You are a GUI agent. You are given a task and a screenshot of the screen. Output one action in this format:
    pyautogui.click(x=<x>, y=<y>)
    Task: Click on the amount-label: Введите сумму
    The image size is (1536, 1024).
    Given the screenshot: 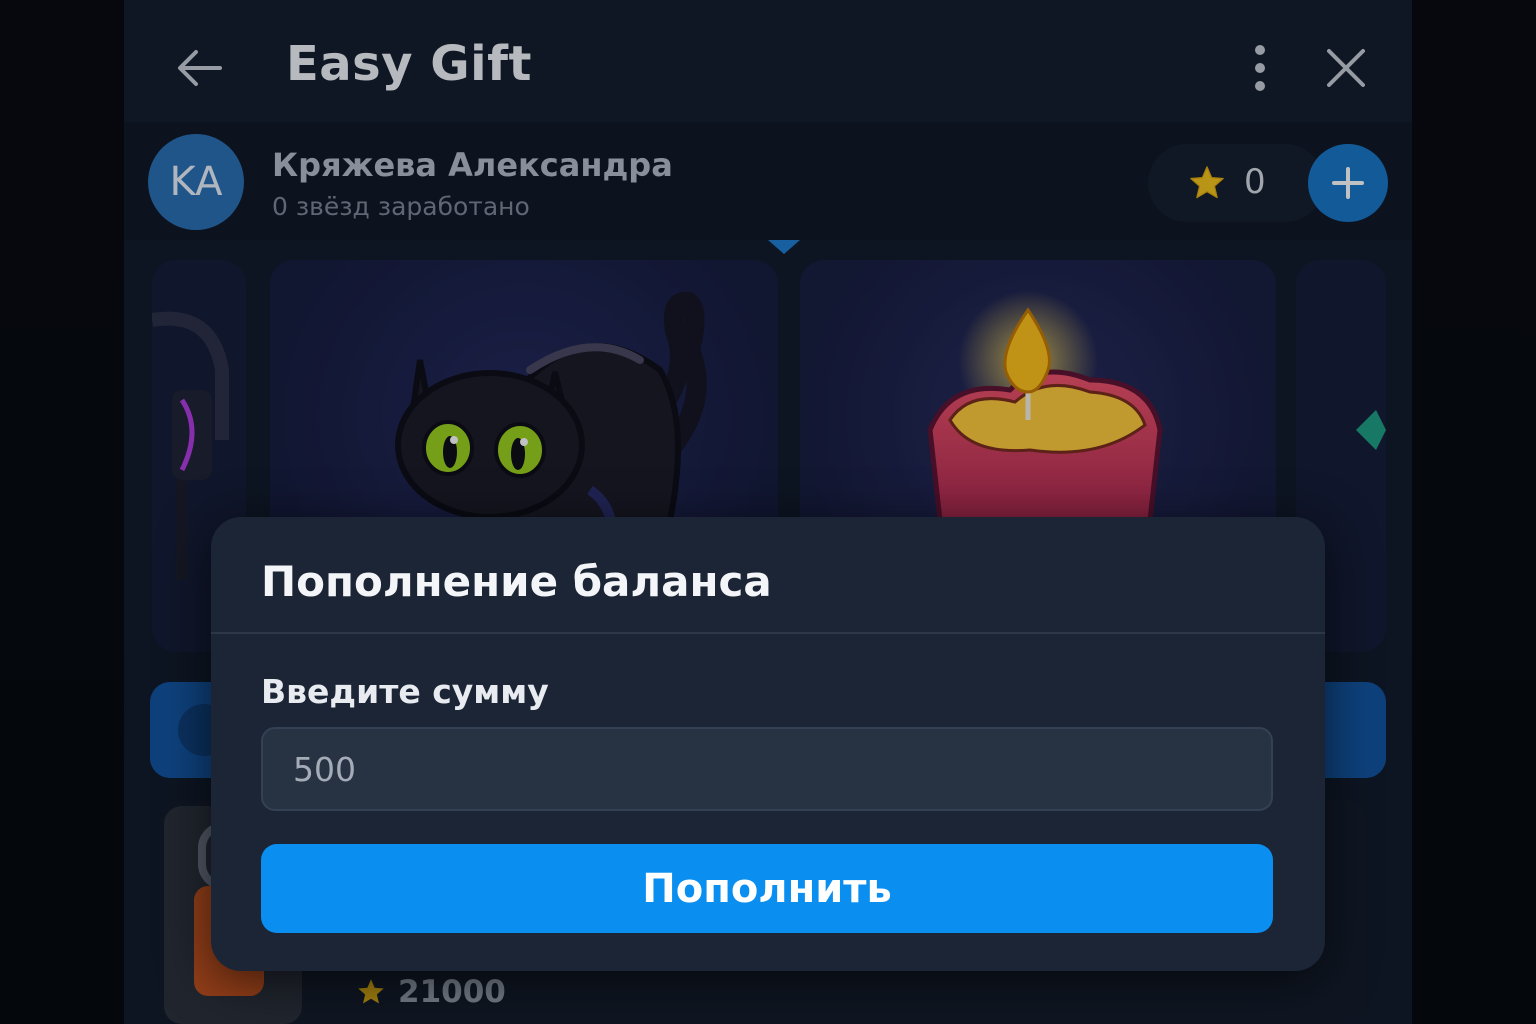 What is the action you would take?
    pyautogui.click(x=405, y=691)
    